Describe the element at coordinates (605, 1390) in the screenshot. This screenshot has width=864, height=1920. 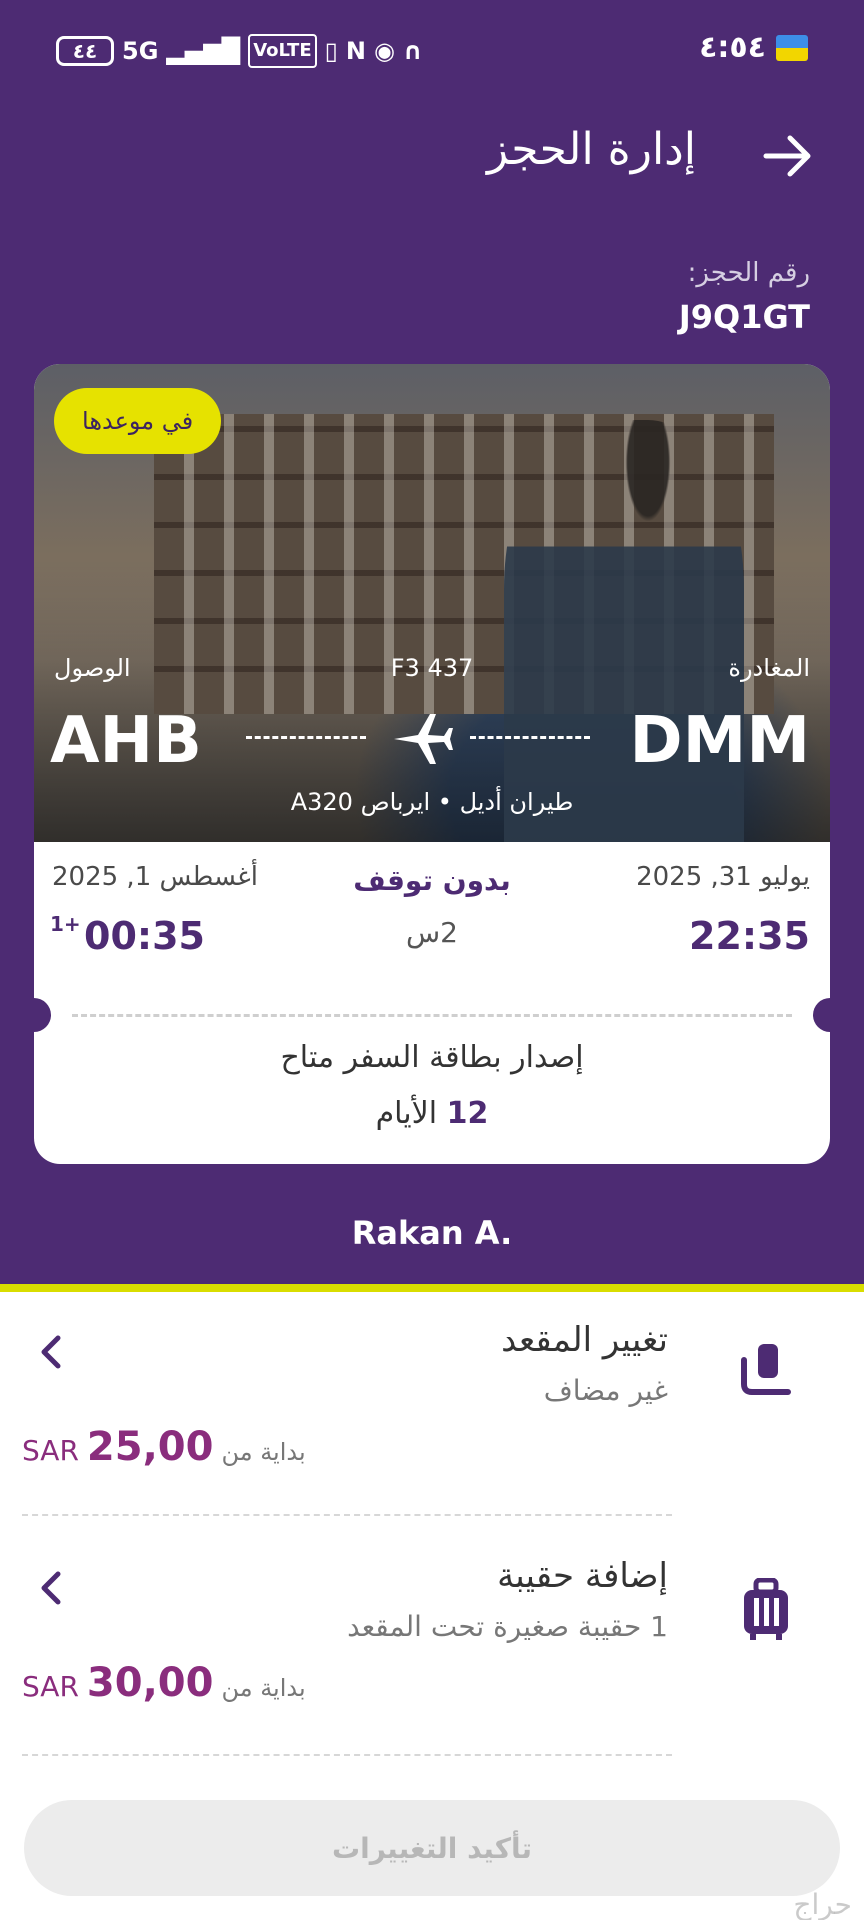
I see `option-subtitle: غير مضاف` at that location.